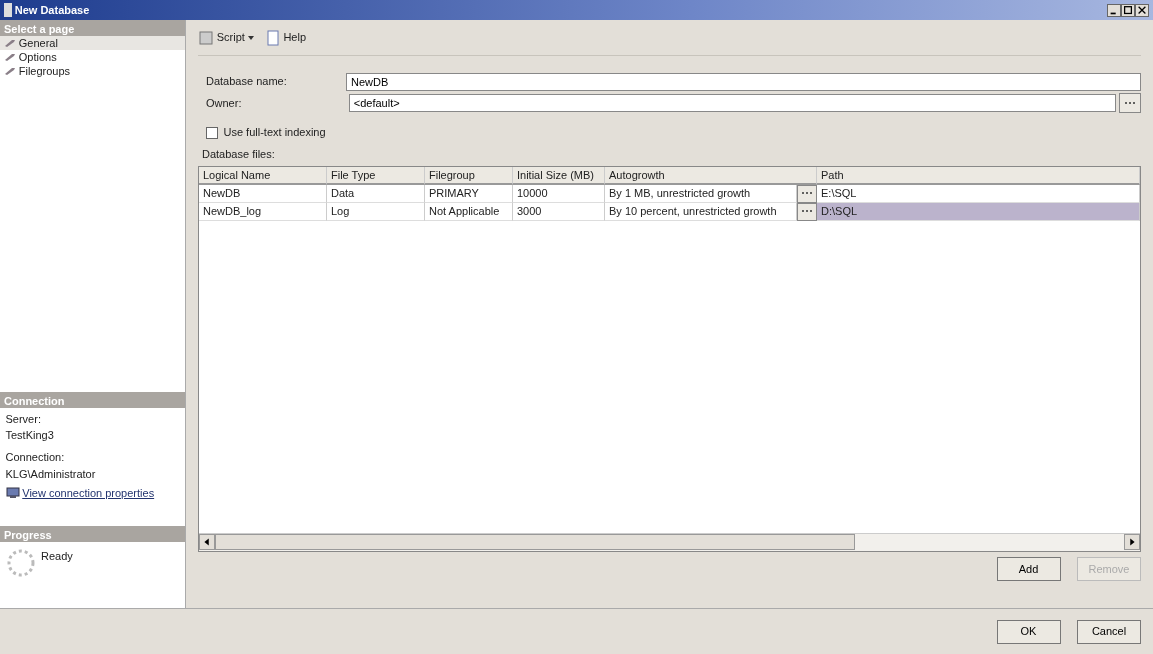 This screenshot has width=1153, height=654. What do you see at coordinates (263, 175) in the screenshot?
I see `column-header: Logical Name` at bounding box center [263, 175].